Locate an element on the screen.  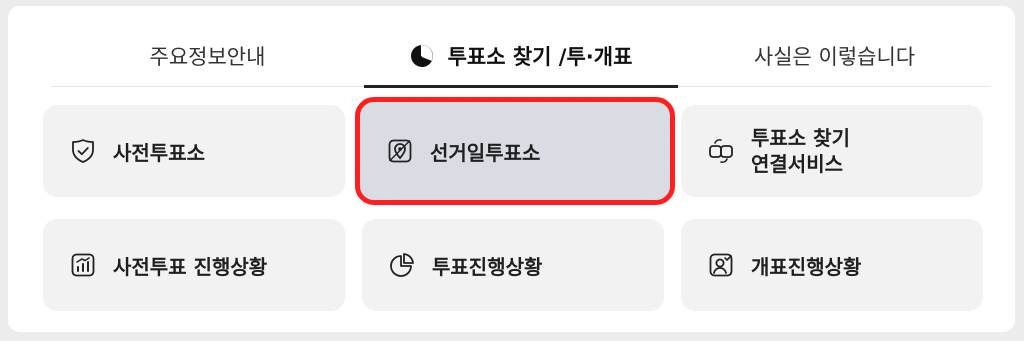
polling-station-link-service-button: 투표소 찾기 연결서비스 is located at coordinates (832, 151).